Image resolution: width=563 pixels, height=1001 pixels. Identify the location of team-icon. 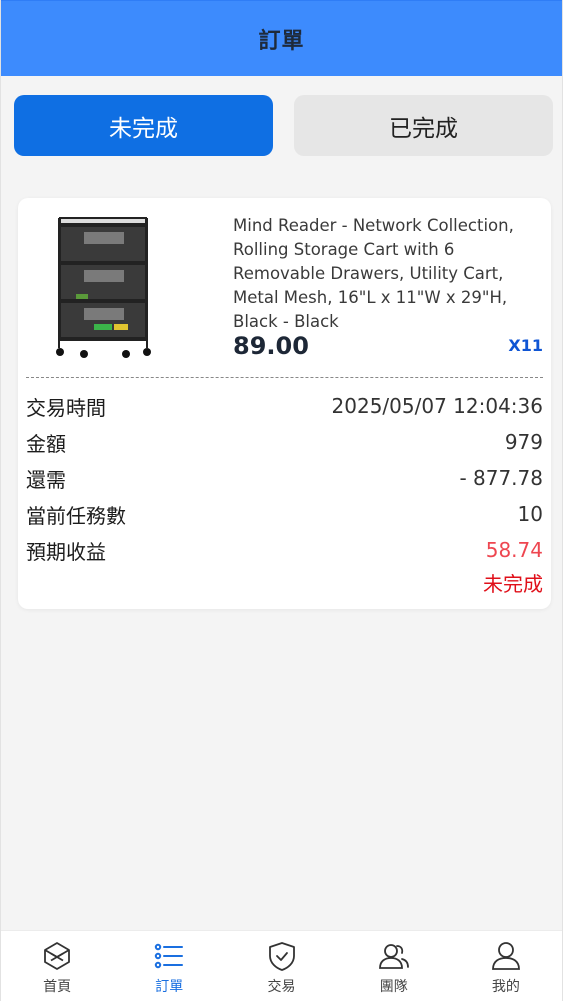
(393, 956).